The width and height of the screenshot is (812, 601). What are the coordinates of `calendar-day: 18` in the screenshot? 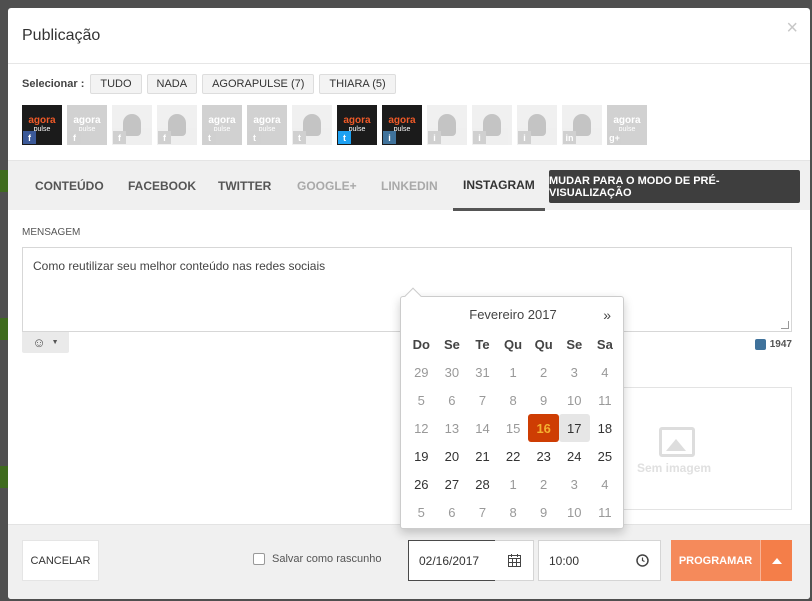 It's located at (605, 428).